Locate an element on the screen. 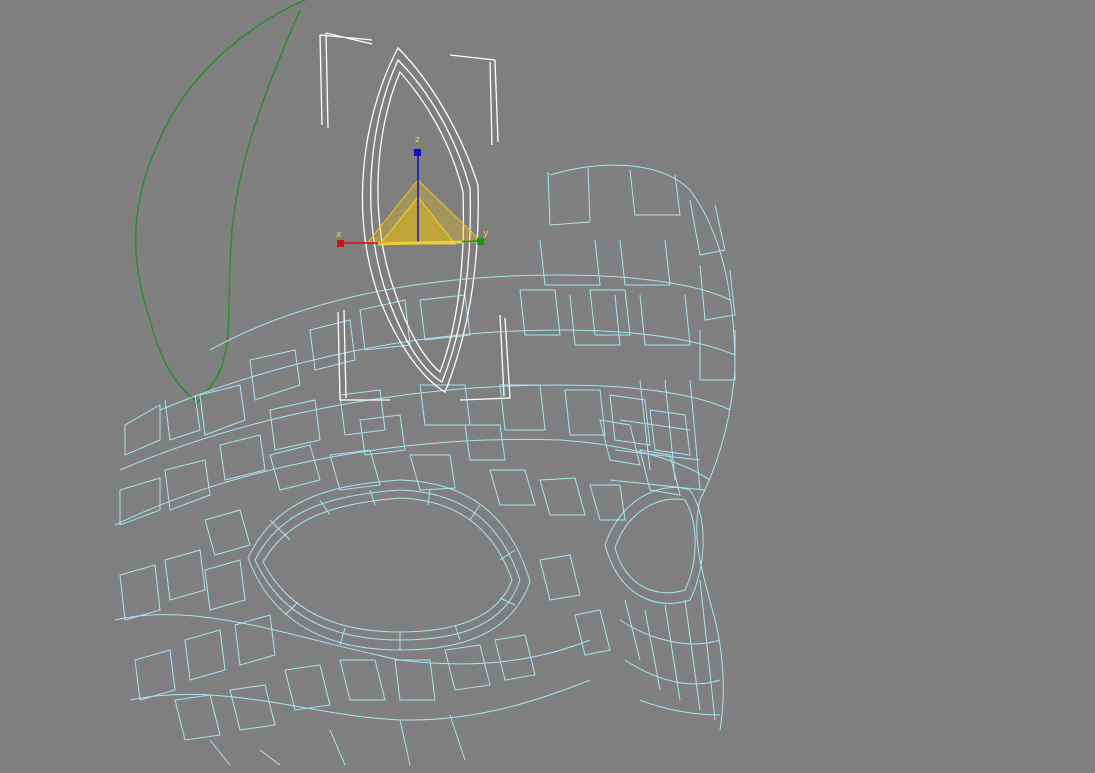 Image resolution: width=1095 pixels, height=773 pixels. gizmo-z-handle is located at coordinates (417, 152).